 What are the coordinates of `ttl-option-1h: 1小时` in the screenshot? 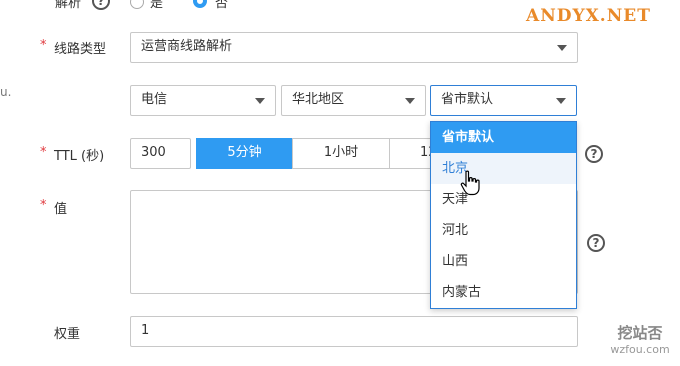 It's located at (341, 153).